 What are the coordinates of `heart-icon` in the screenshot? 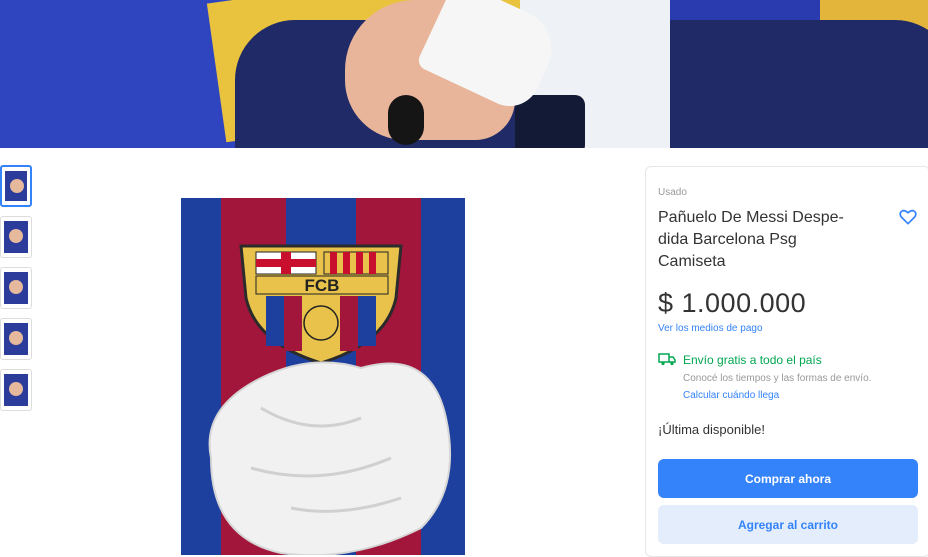 It's located at (908, 217).